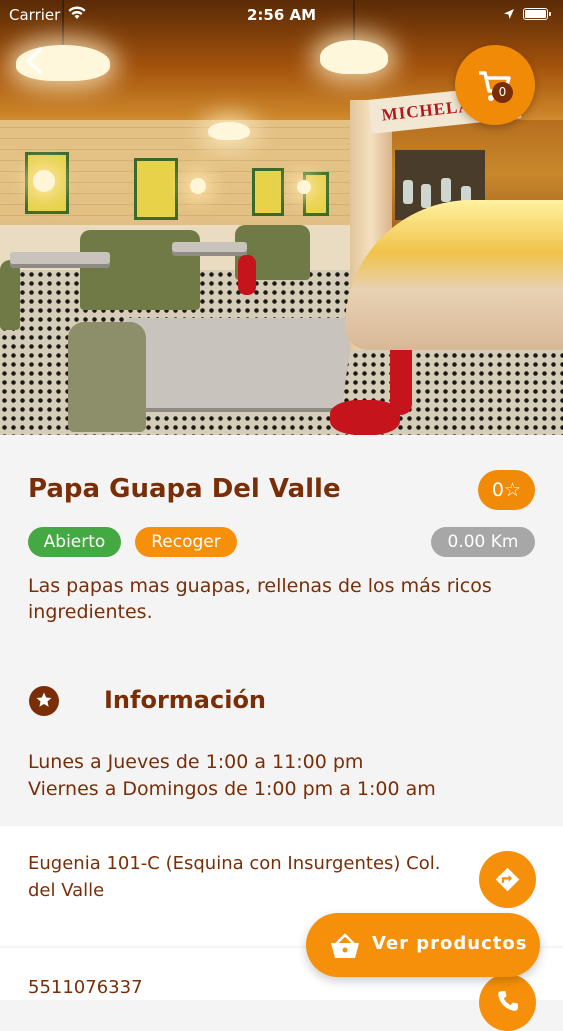 The image size is (563, 1031). I want to click on rating-badge: 0☆, so click(506, 490).